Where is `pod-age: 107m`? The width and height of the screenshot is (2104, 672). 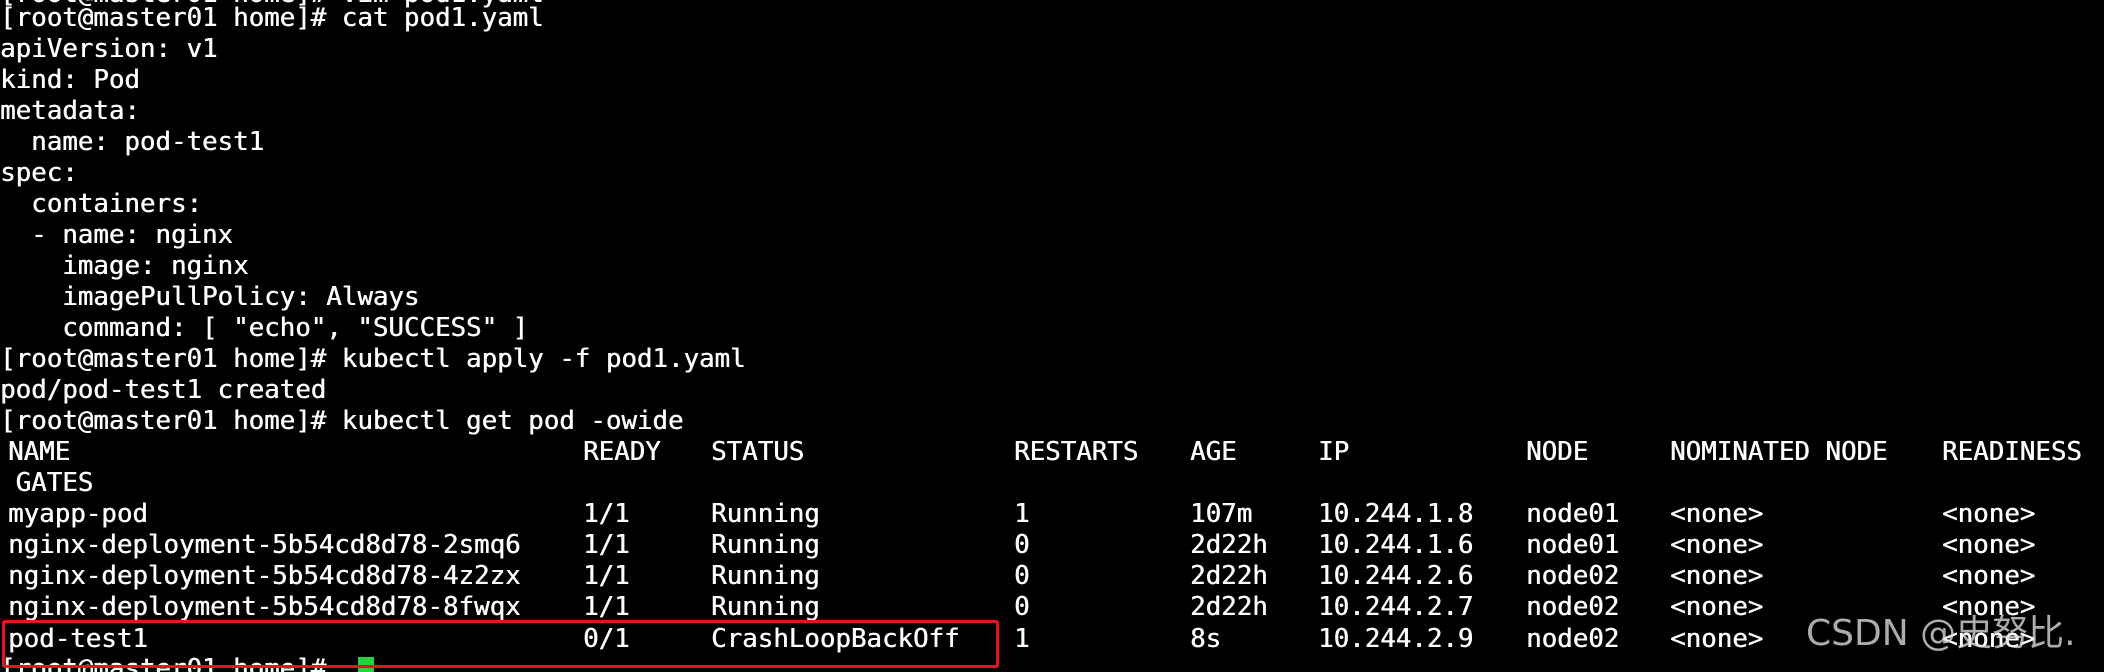
pod-age: 107m is located at coordinates (1221, 514).